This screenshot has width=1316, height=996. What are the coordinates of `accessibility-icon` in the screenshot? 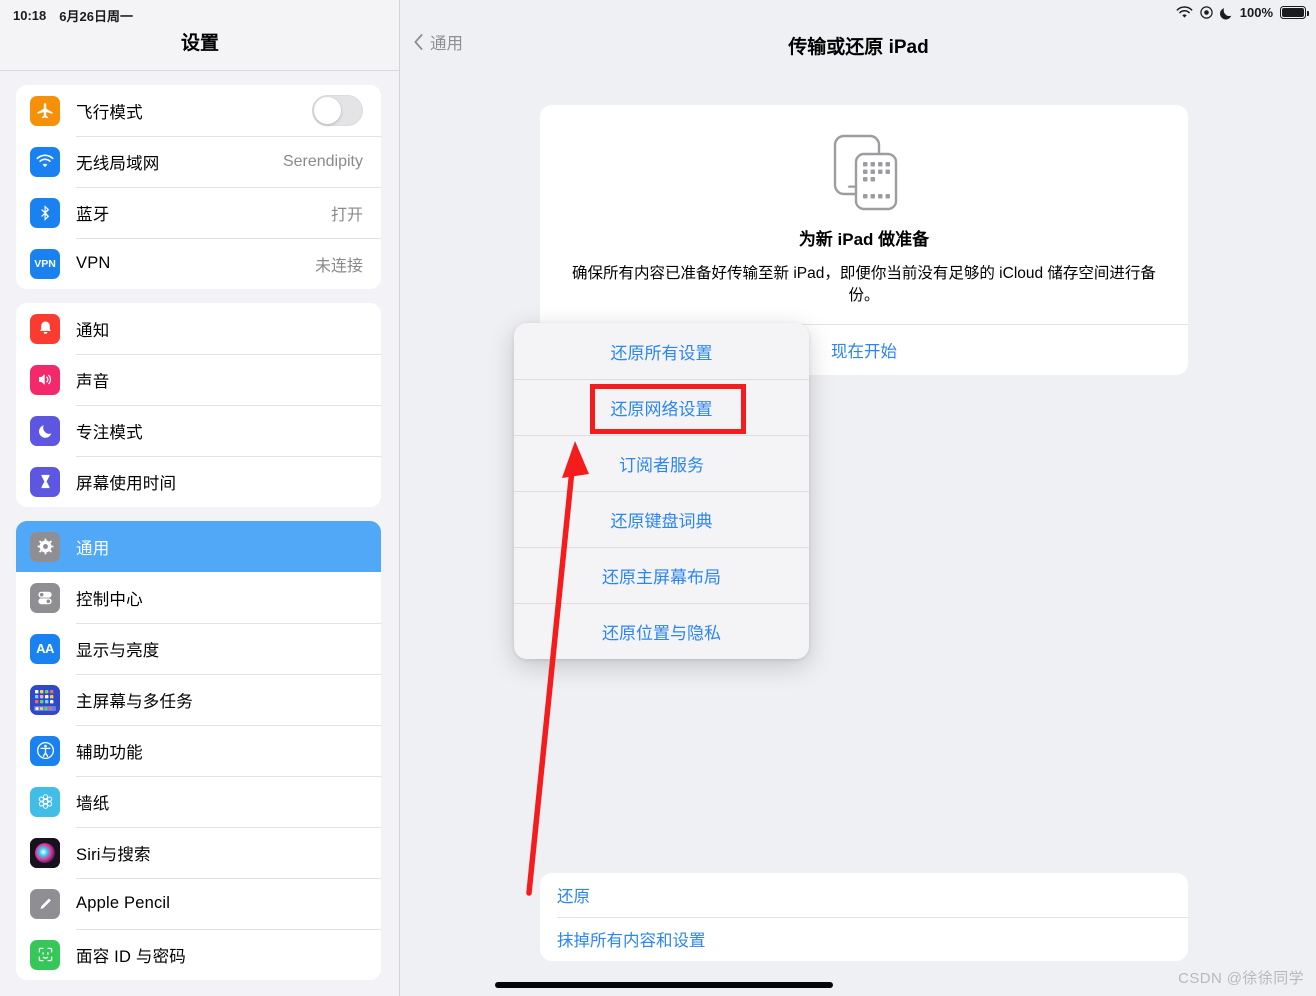 It's located at (45, 750).